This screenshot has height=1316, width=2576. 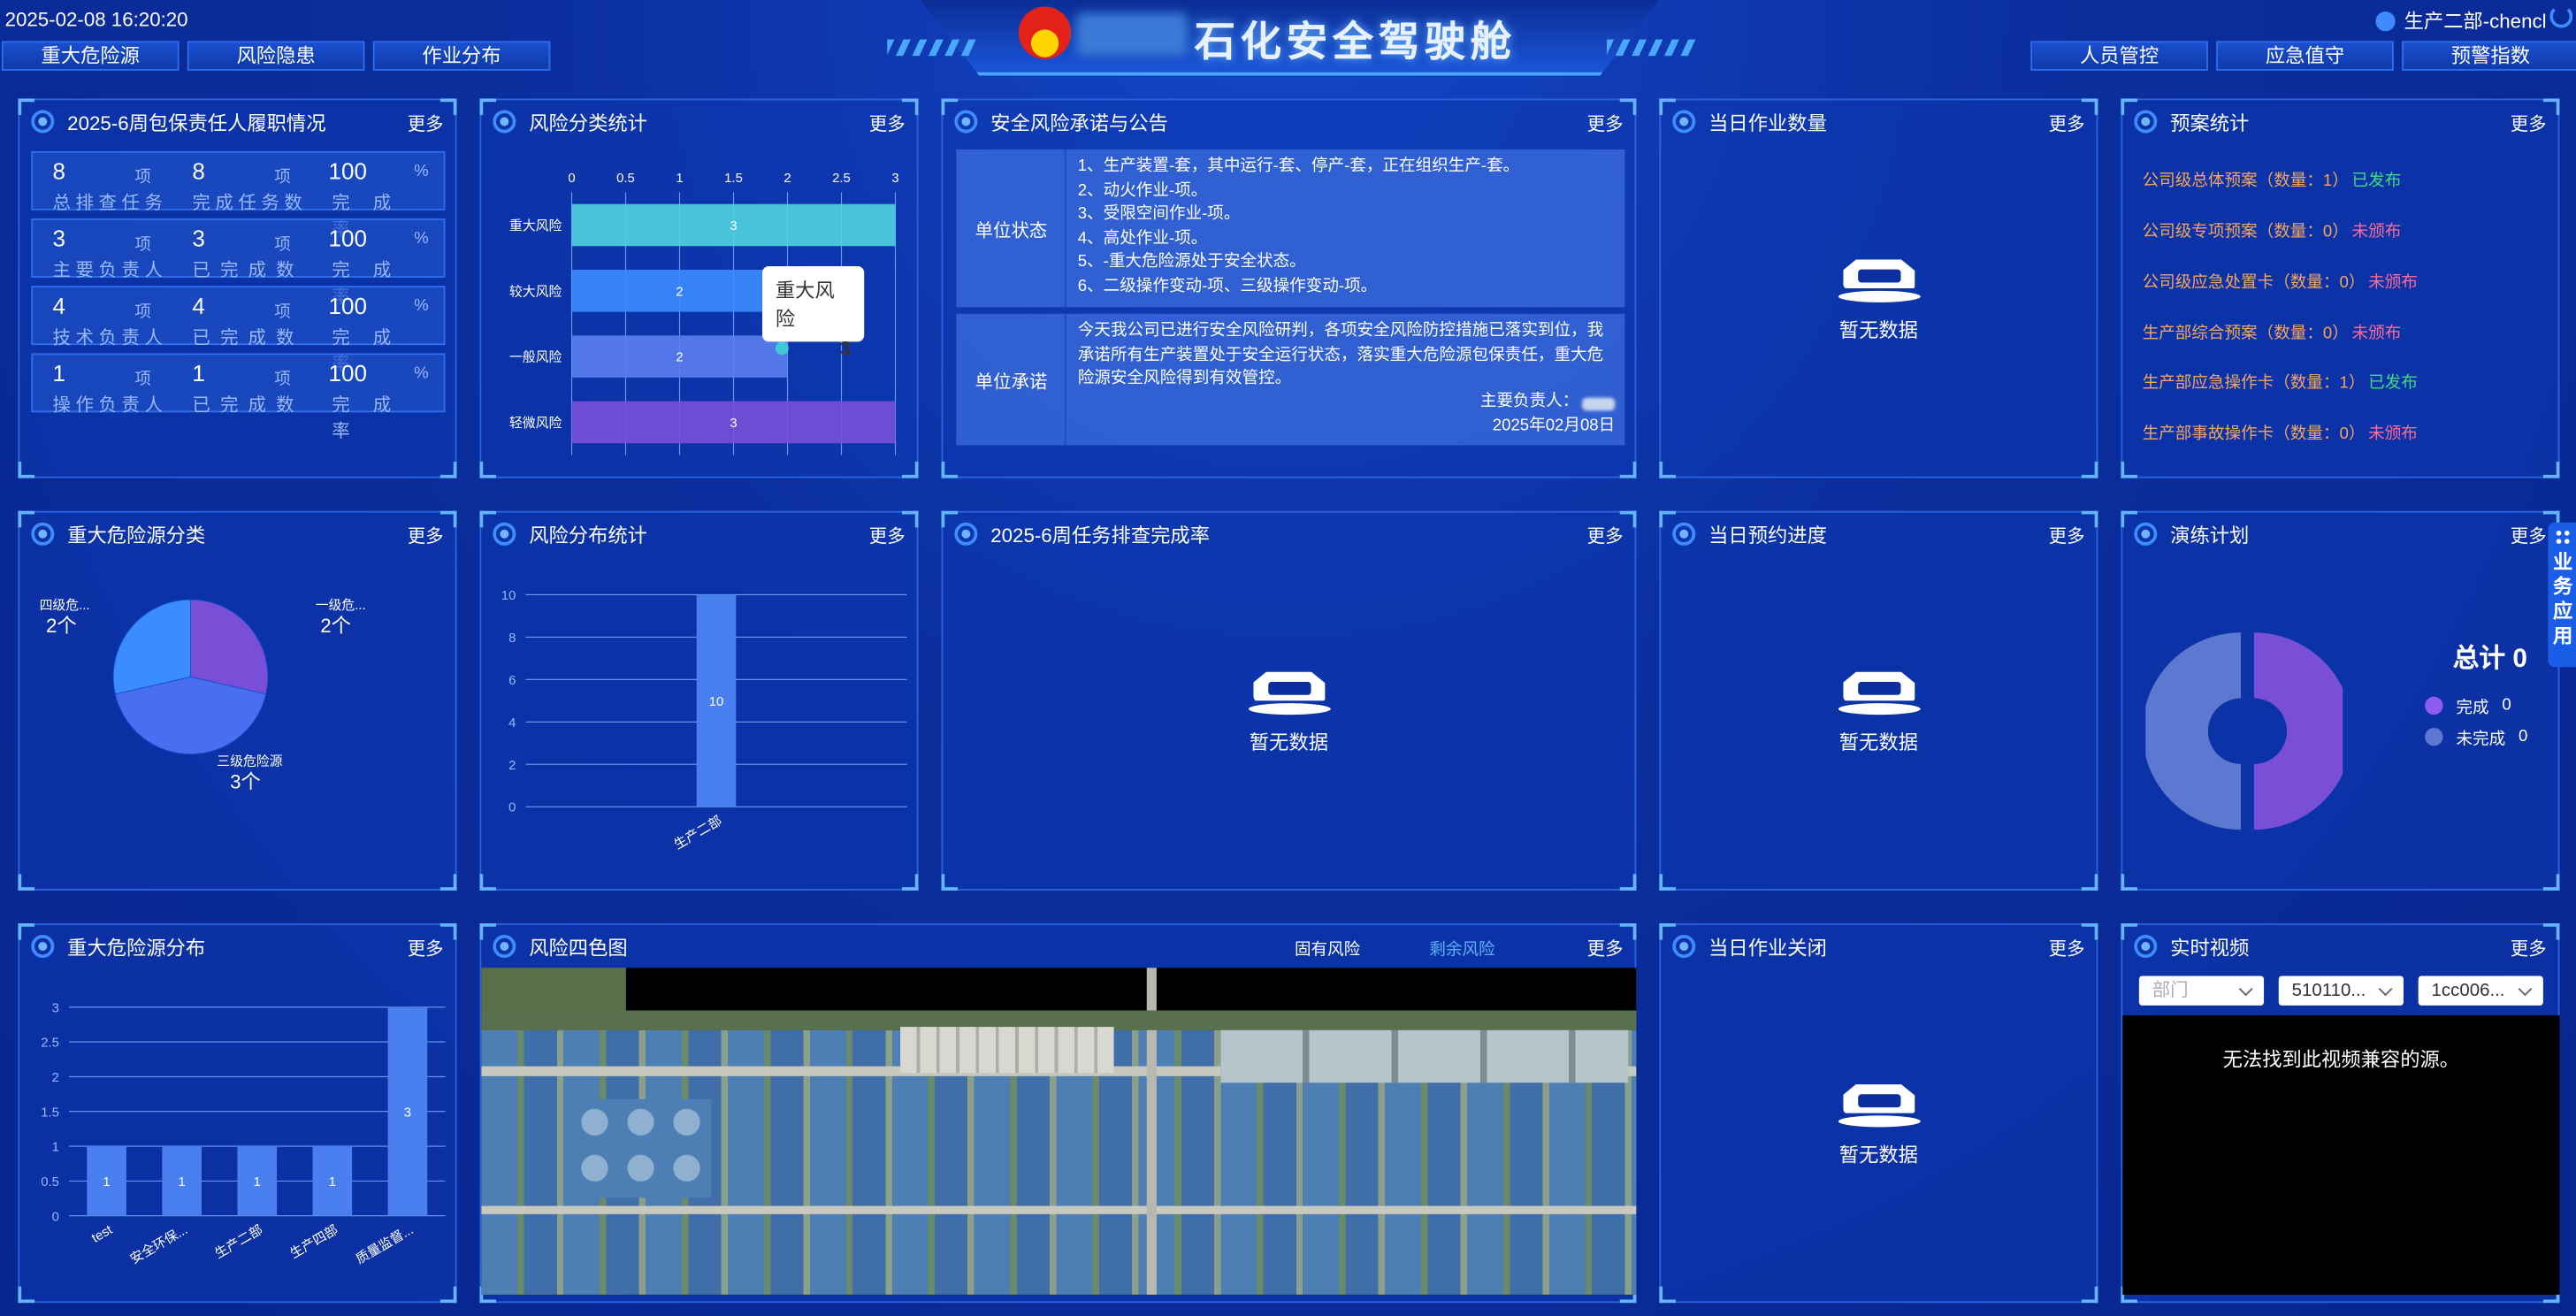 What do you see at coordinates (55, 1008) in the screenshot?
I see `tick-label: 3` at bounding box center [55, 1008].